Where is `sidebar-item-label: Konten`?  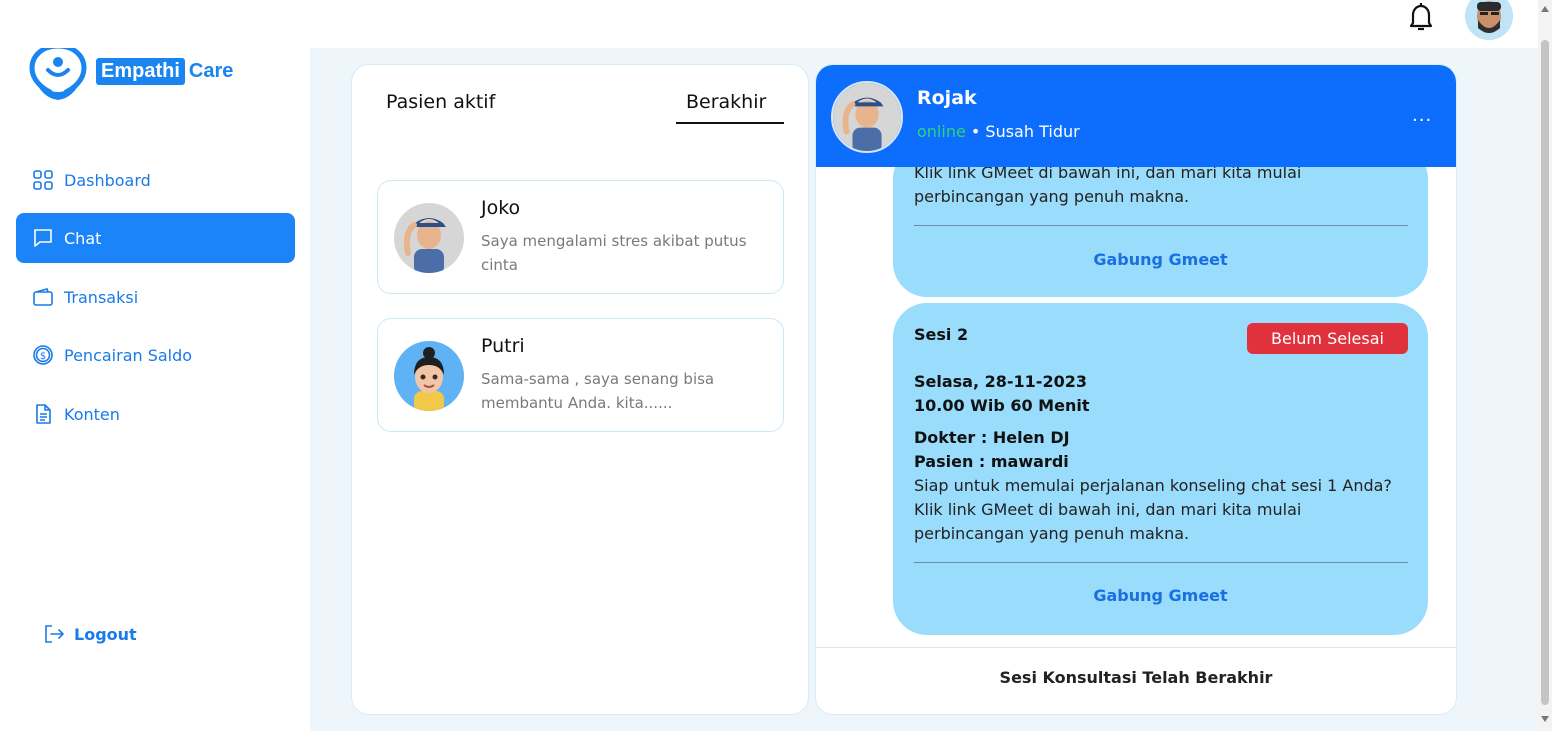
sidebar-item-label: Konten is located at coordinates (92, 414).